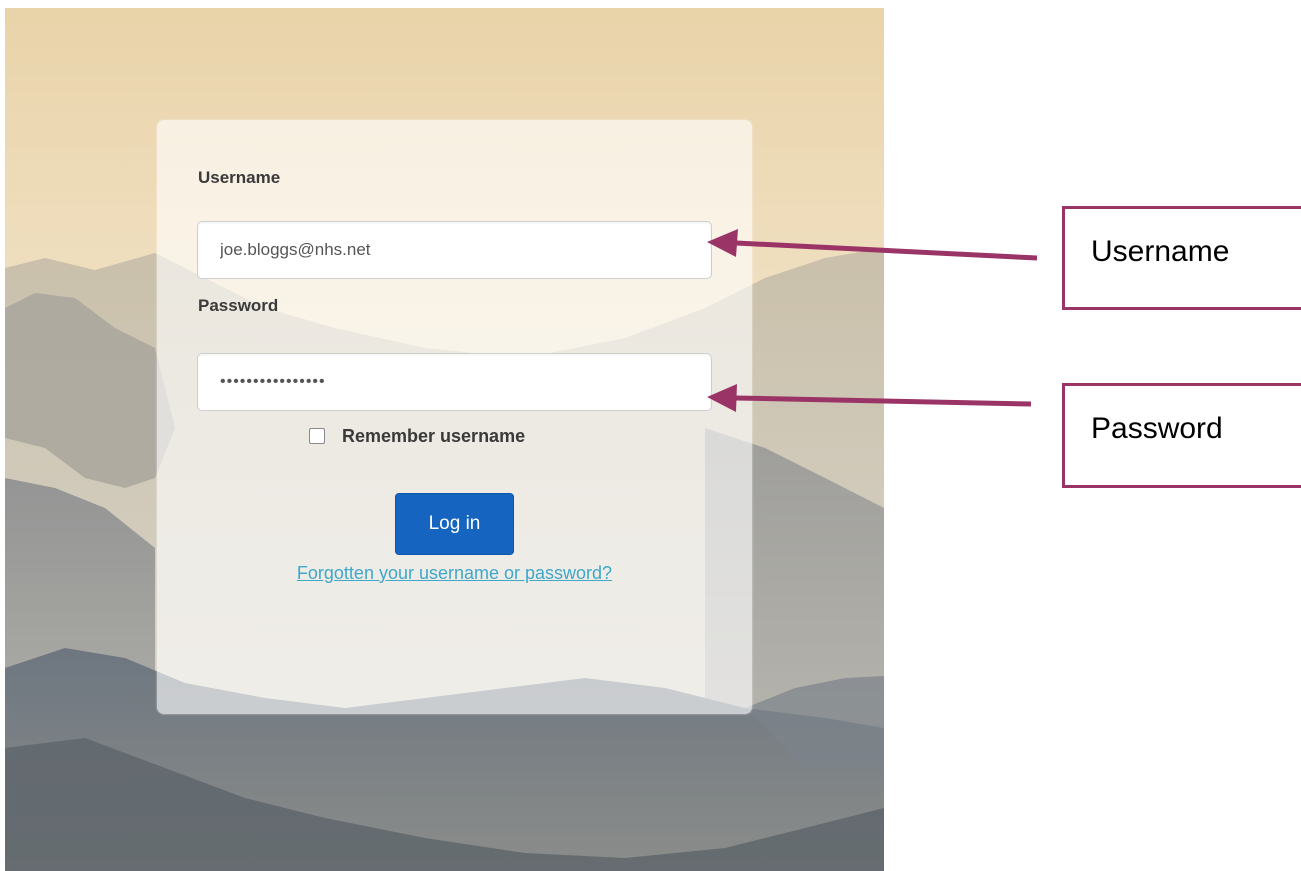 This screenshot has width=1301, height=871. Describe the element at coordinates (1160, 251) in the screenshot. I see `username-callout-text: Username` at that location.